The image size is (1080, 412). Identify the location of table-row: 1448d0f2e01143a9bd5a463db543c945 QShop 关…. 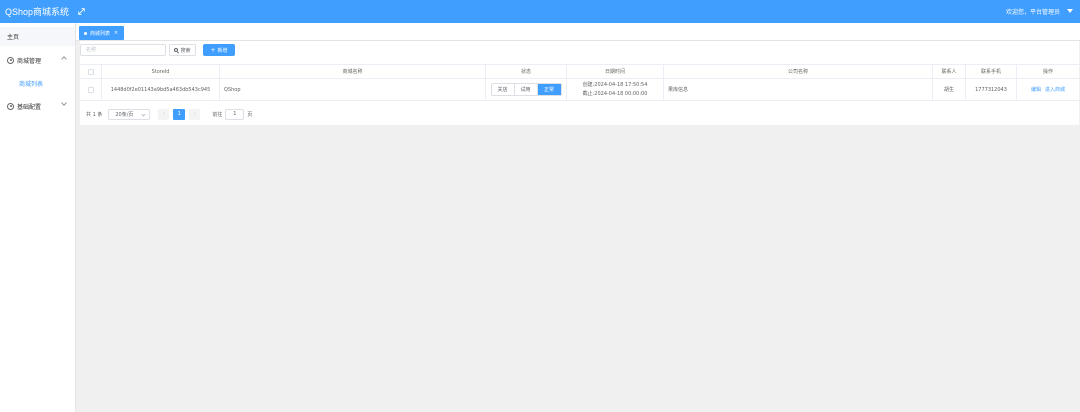
(579, 90).